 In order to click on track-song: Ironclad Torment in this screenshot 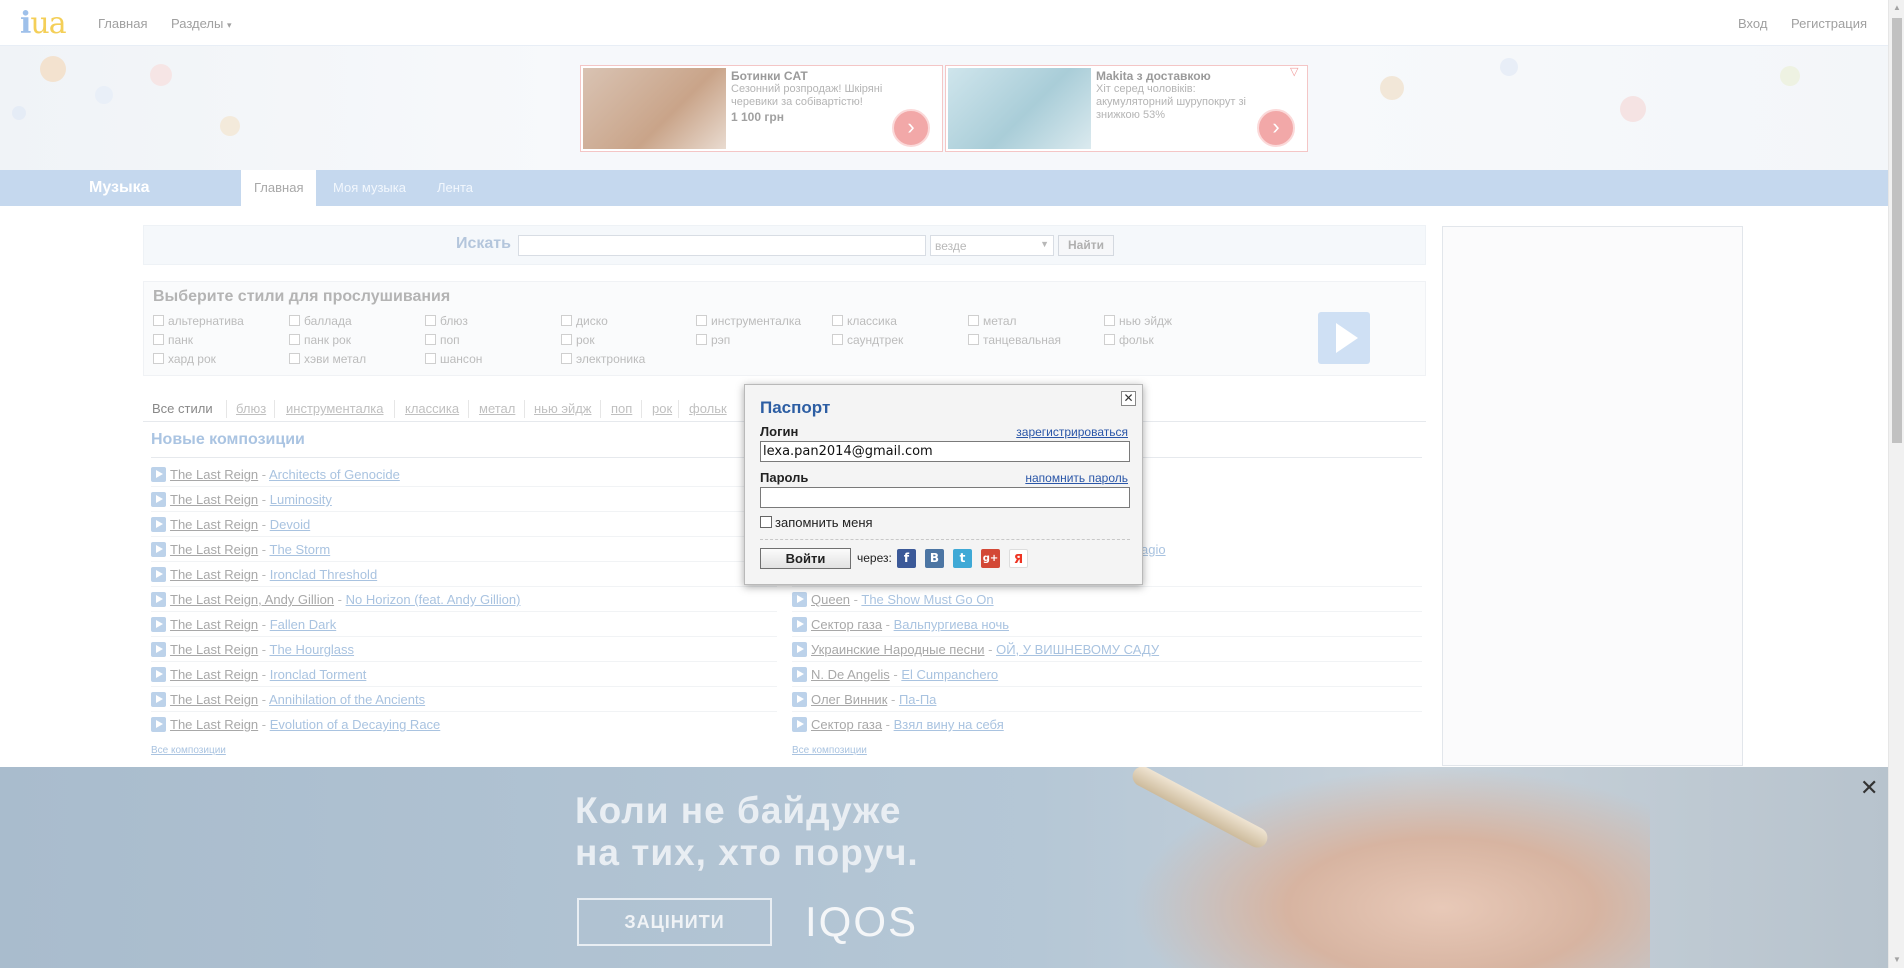, I will do `click(318, 674)`.